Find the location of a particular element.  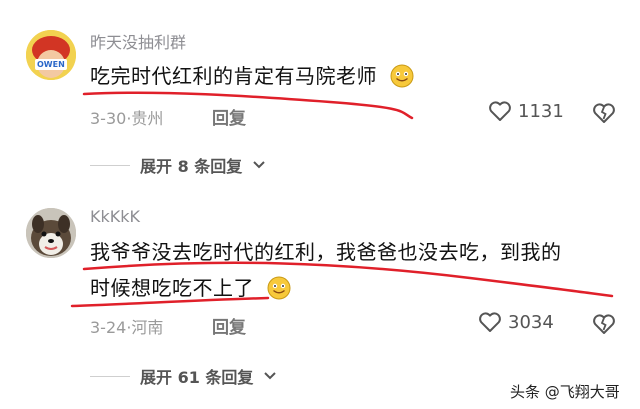

comment-username: 昨天没抽利群 is located at coordinates (138, 41).